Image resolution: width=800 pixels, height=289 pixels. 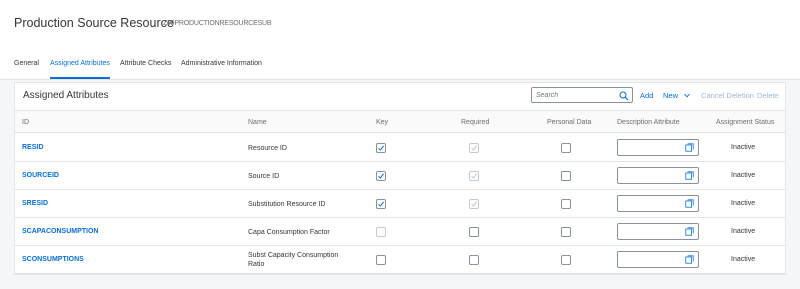 I want to click on new-button: New, so click(x=670, y=95).